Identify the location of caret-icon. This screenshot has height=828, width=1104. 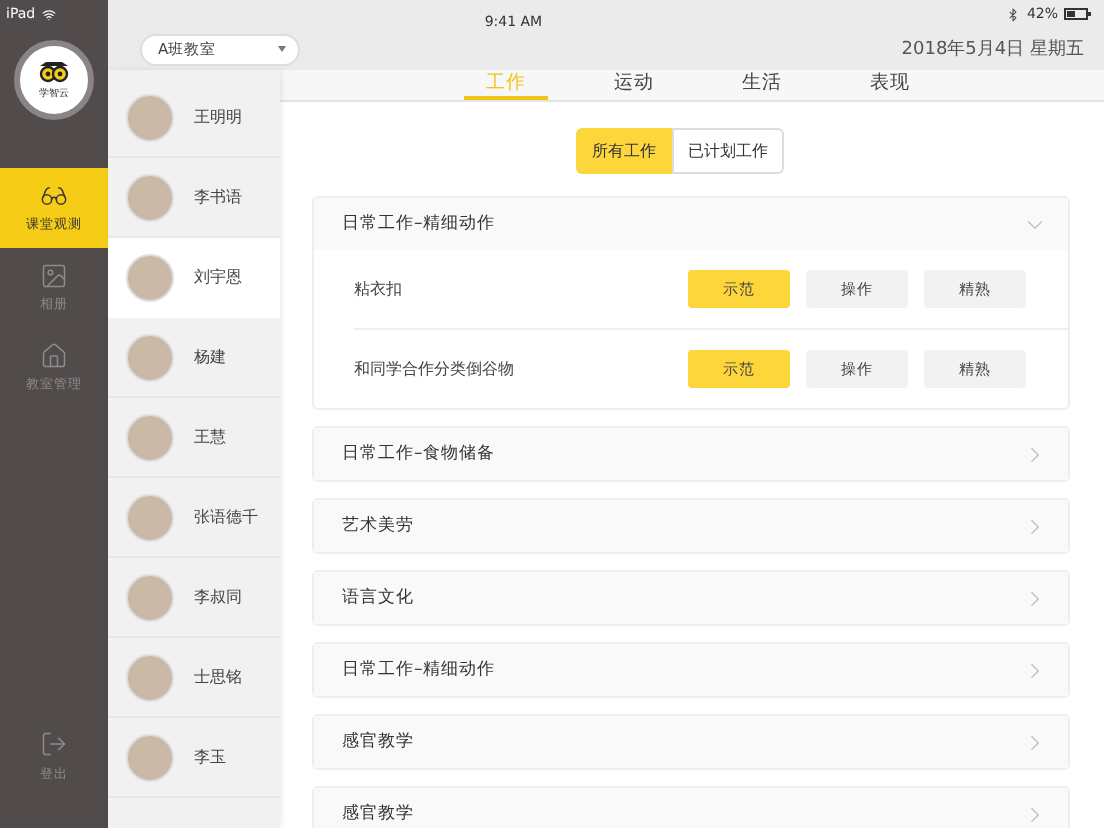
(282, 49).